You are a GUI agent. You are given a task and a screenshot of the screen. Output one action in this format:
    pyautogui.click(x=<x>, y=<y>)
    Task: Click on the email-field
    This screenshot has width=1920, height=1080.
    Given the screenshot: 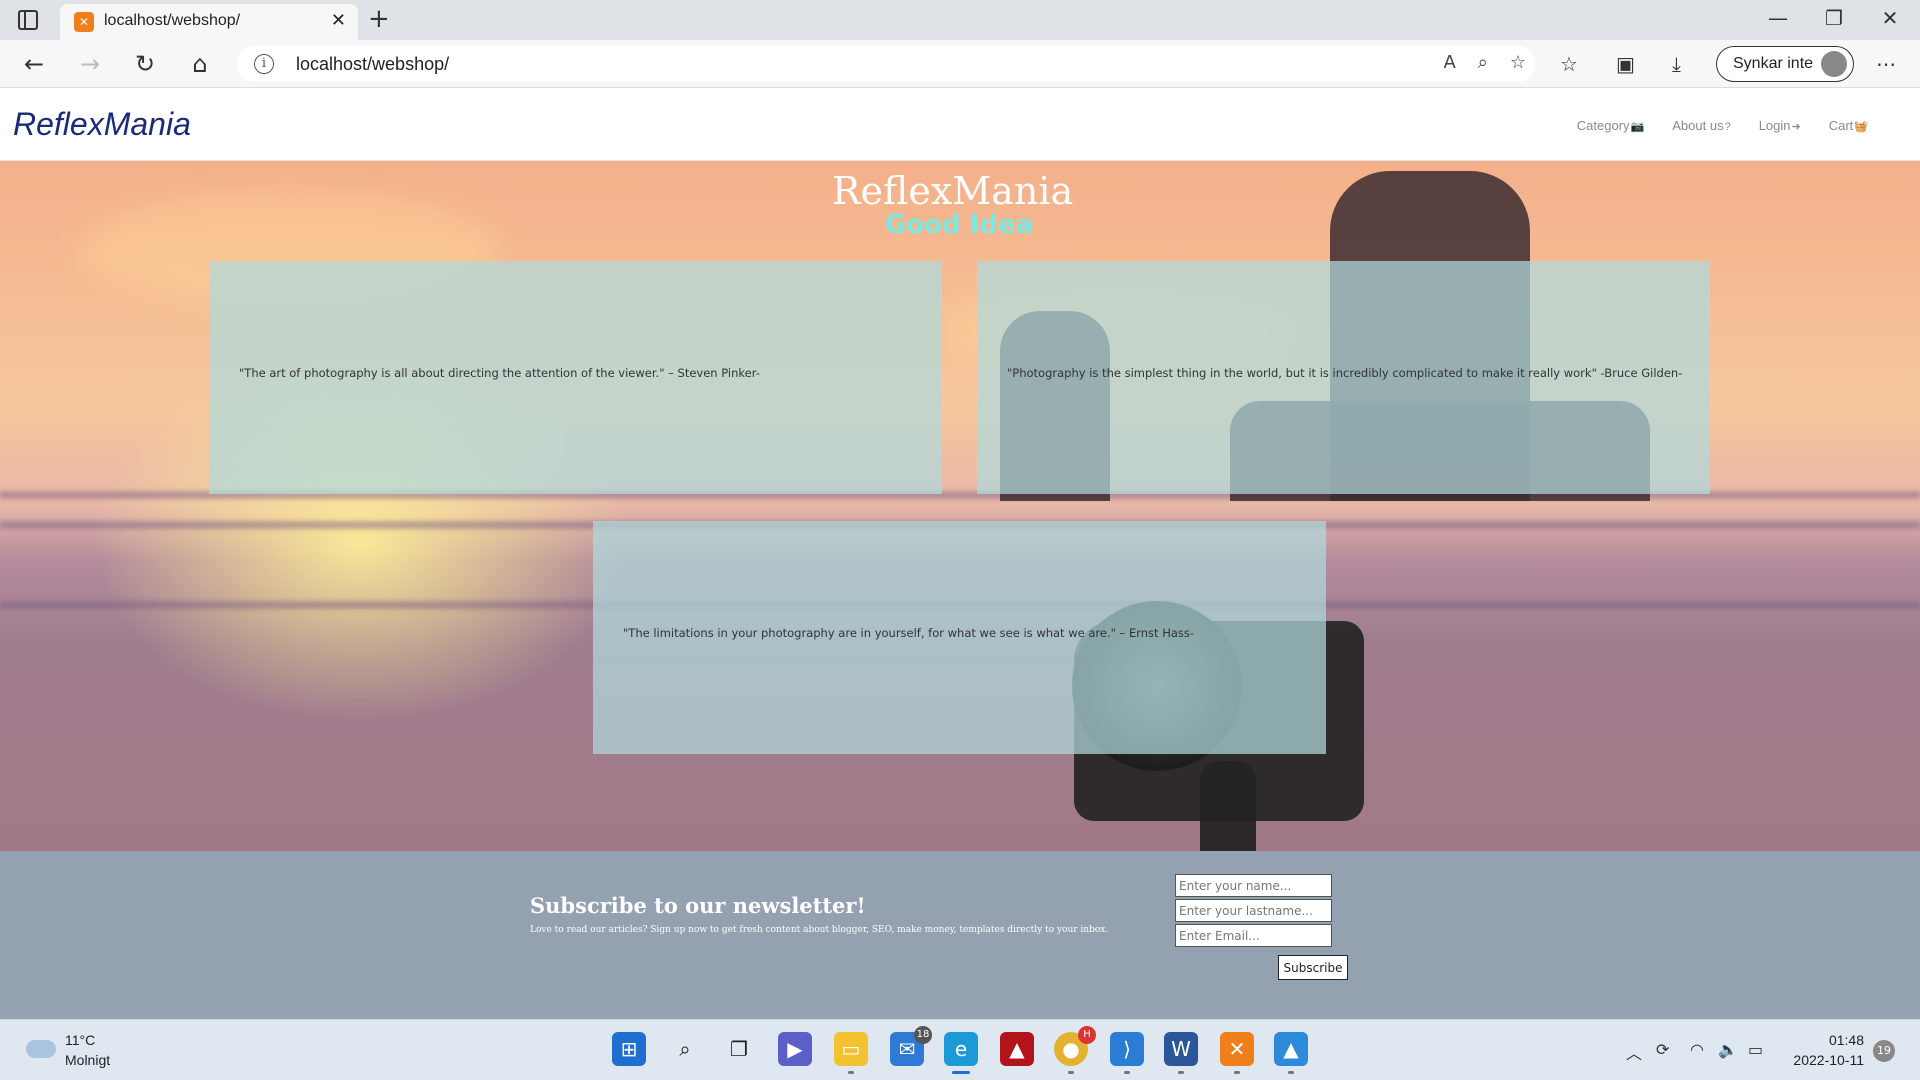 What is the action you would take?
    pyautogui.click(x=1253, y=935)
    